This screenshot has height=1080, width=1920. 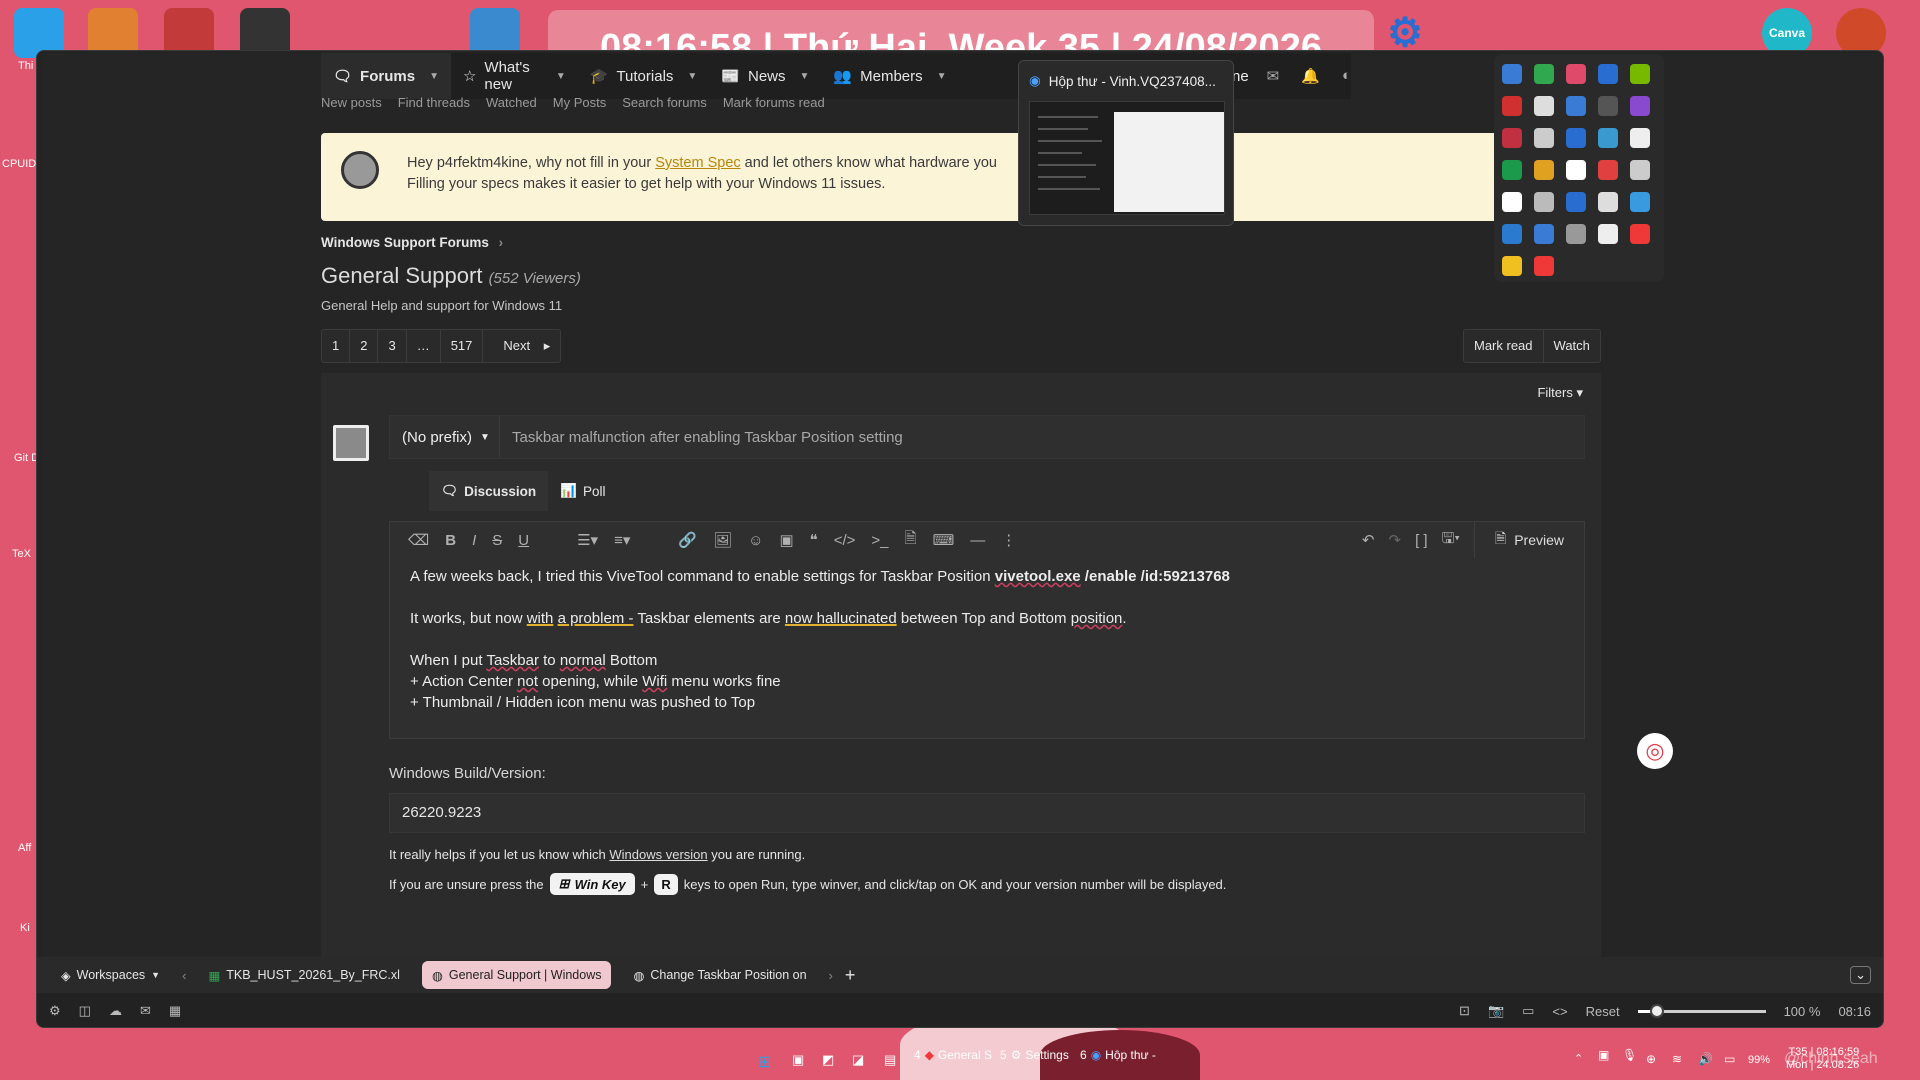 I want to click on new-tab-icon: +, so click(x=850, y=975).